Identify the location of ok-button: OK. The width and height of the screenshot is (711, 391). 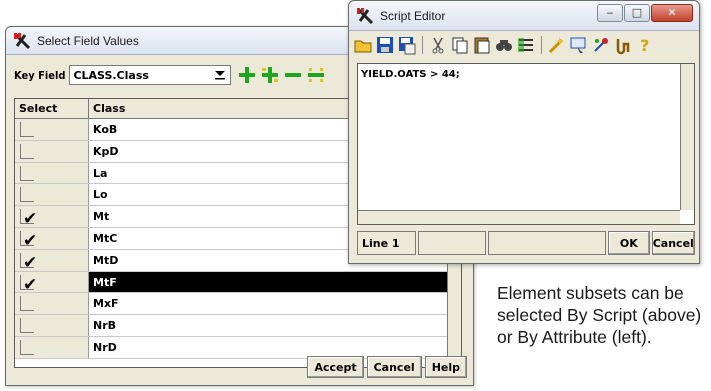
(629, 243).